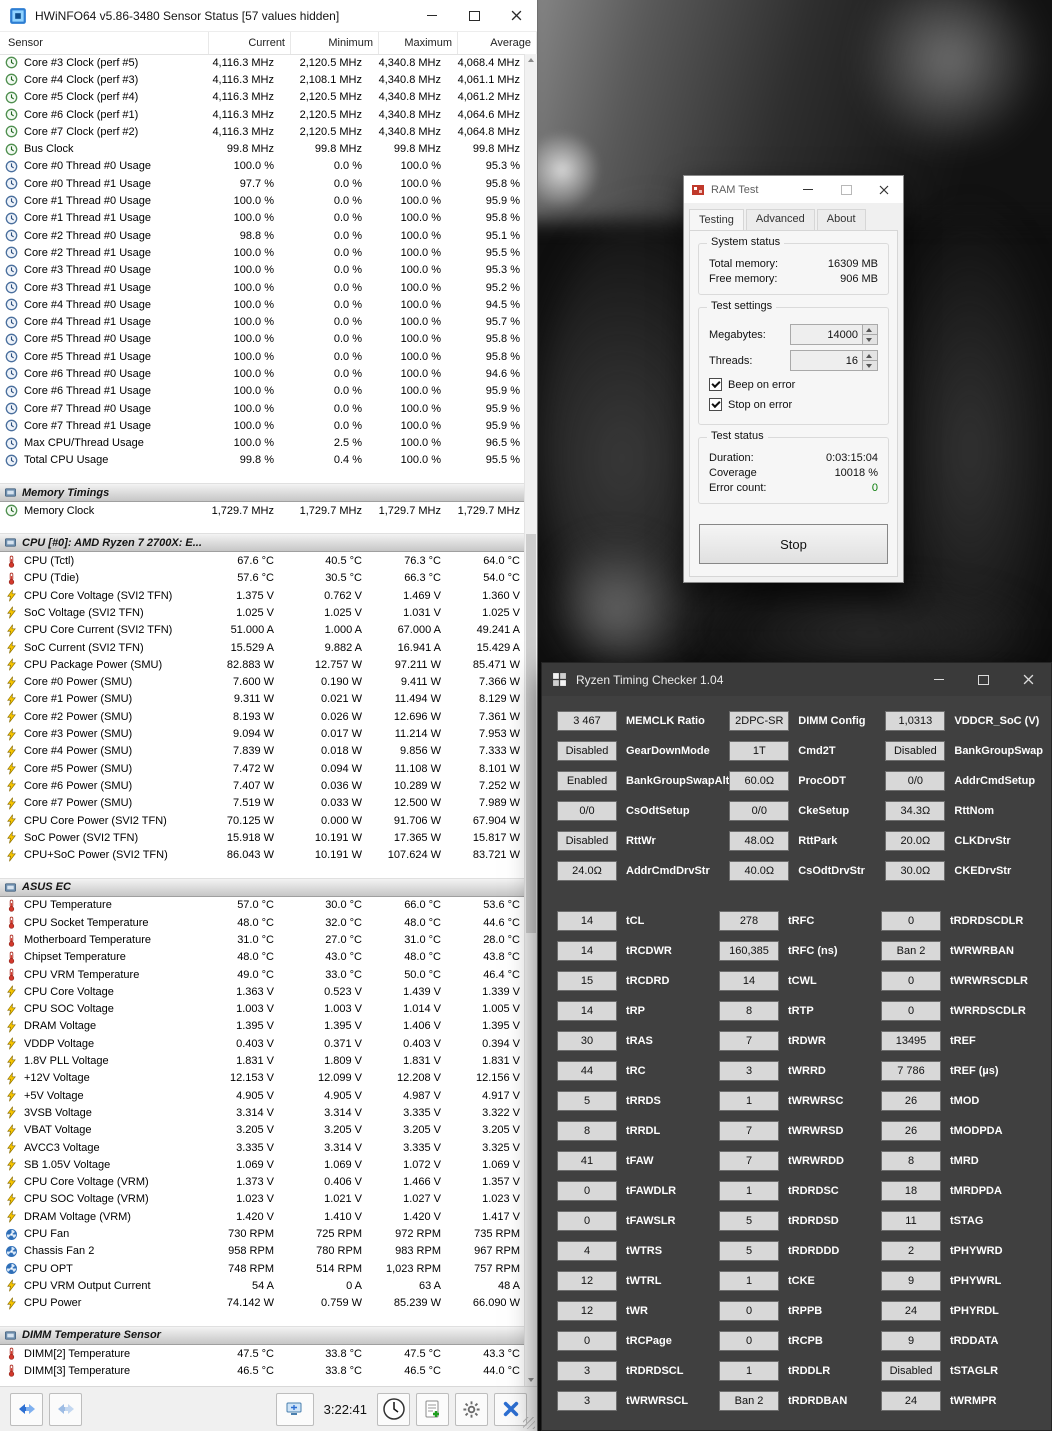  I want to click on column-minimum: Minimum, so click(335, 43).